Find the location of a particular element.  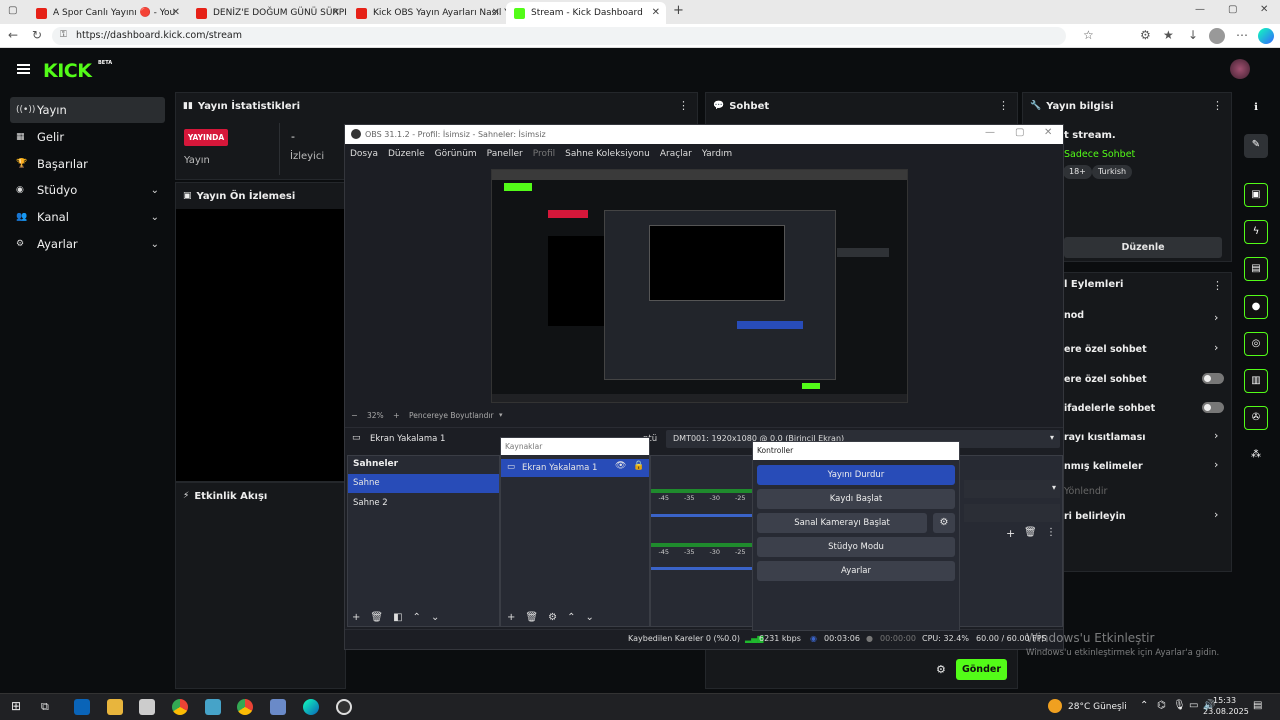

menu-sahne-koleksiyonu: Sahne Koleksiyonu is located at coordinates (607, 154).